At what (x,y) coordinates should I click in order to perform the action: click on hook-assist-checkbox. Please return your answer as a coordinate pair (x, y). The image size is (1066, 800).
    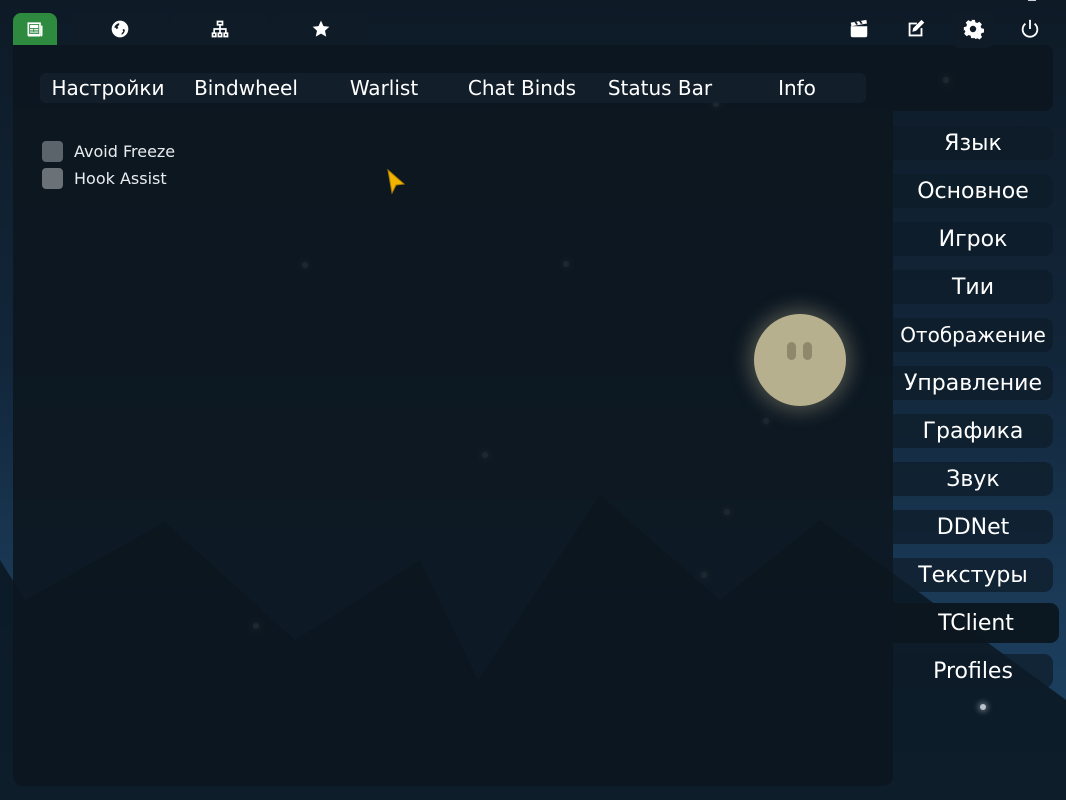
    Looking at the image, I should click on (52, 178).